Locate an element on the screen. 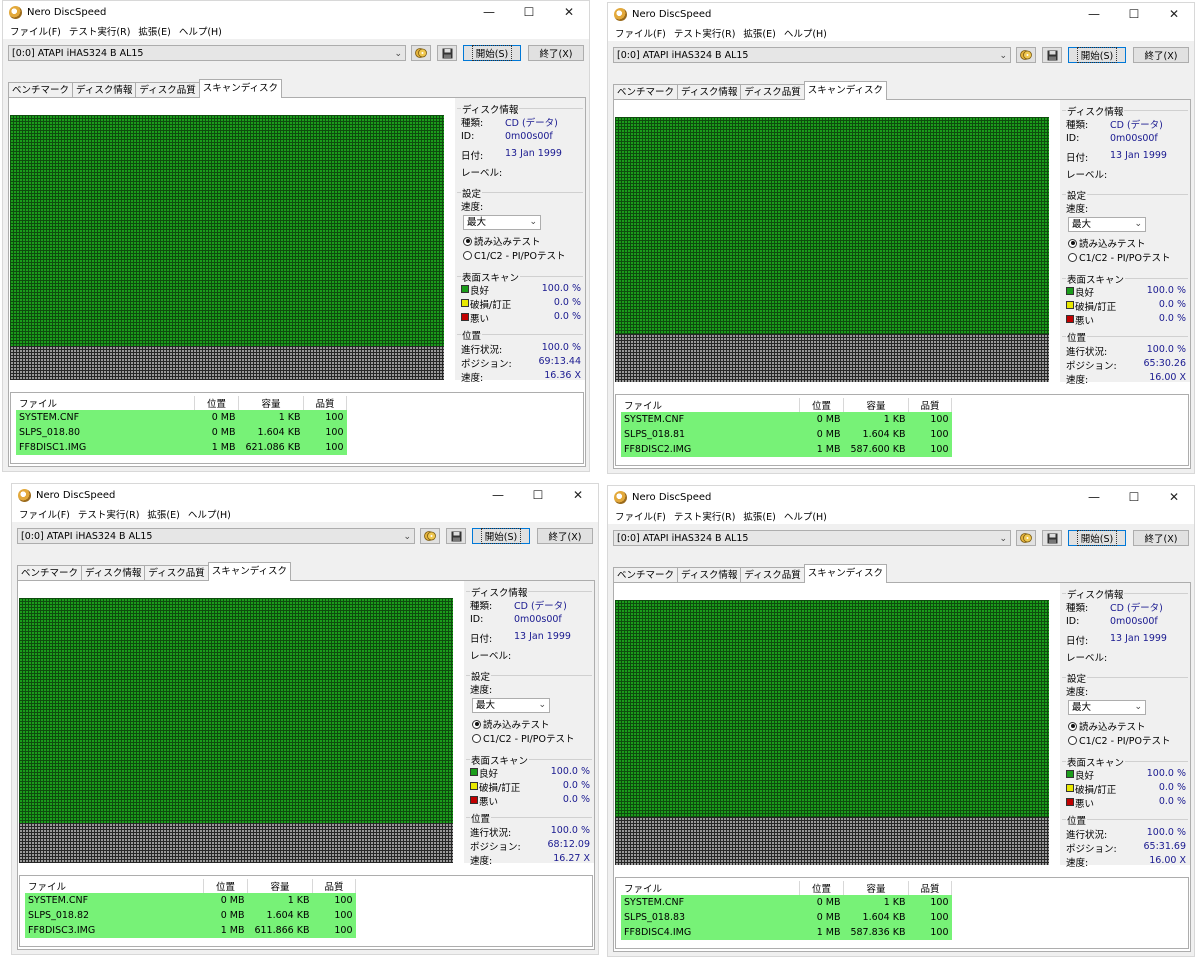 The image size is (1200, 960). table-row: FF8DISC2.IMG 1 MB 587.600 KB 100 is located at coordinates (786, 449).